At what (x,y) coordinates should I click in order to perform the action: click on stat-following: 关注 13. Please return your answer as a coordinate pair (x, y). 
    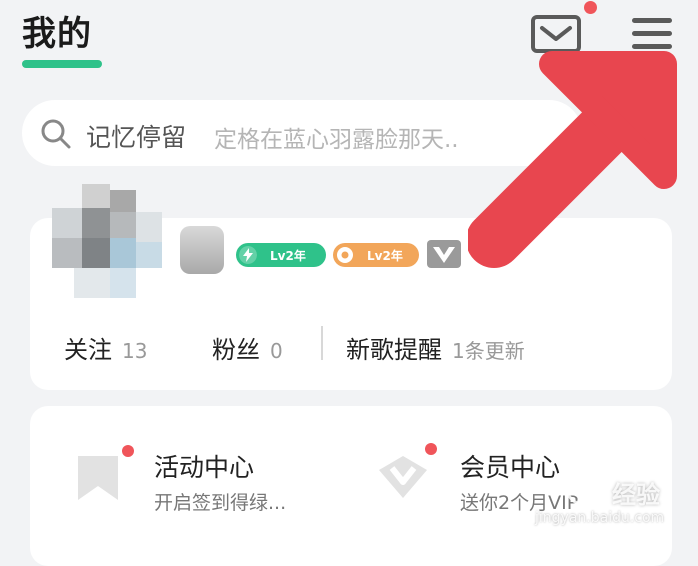
    Looking at the image, I should click on (105, 347).